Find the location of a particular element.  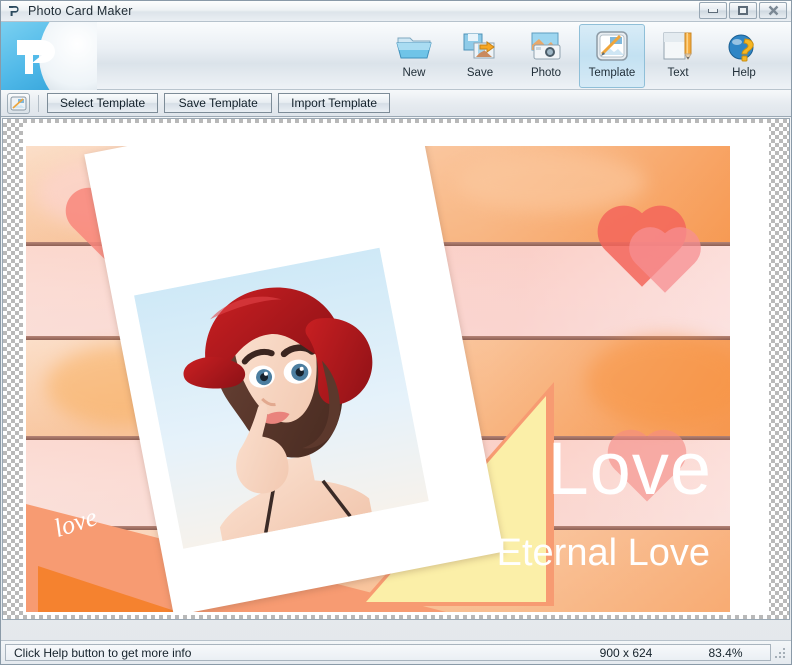

toolbar-label: Save is located at coordinates (480, 73).